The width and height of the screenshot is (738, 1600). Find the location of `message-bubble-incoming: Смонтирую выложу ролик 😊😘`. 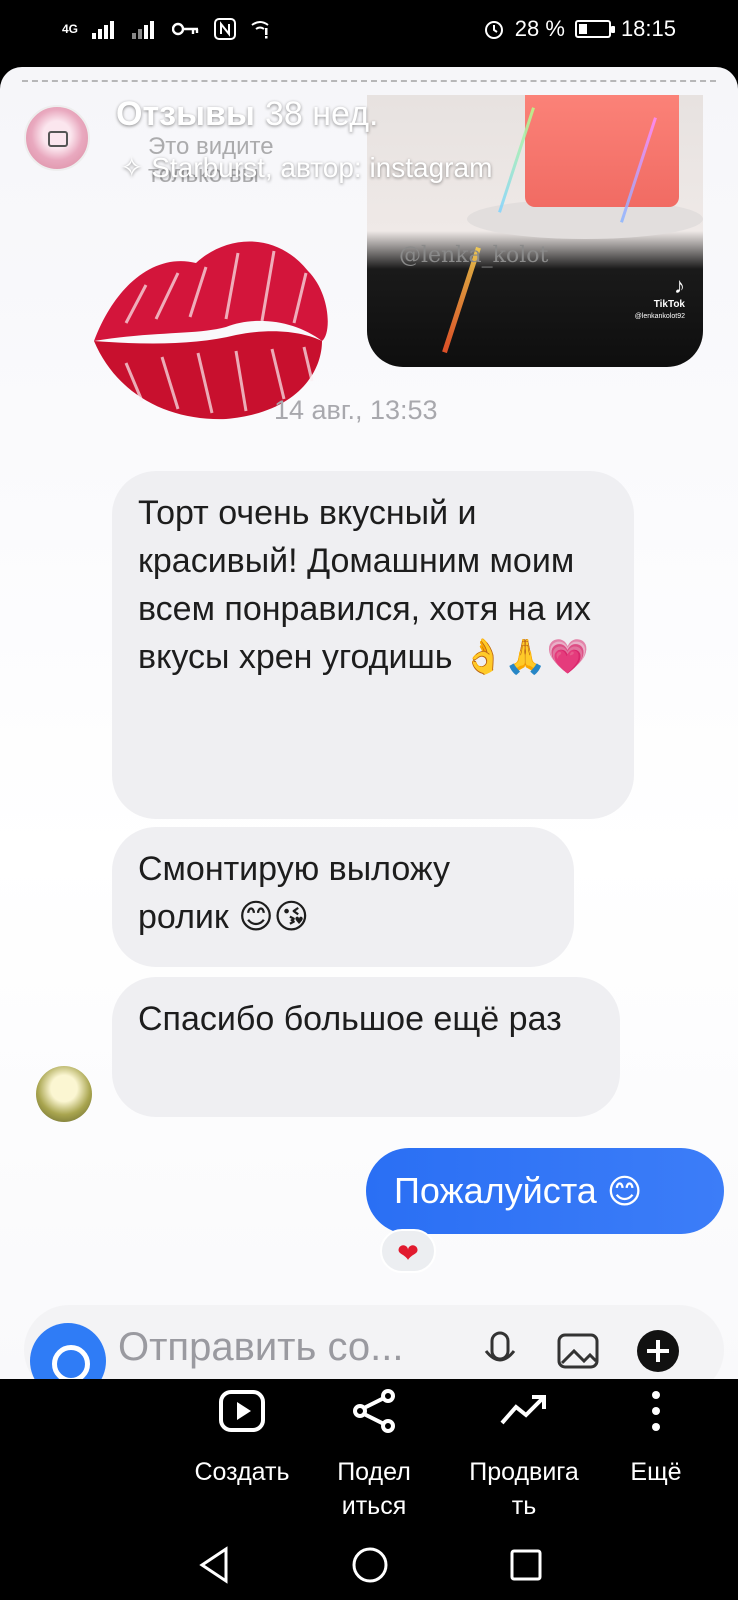

message-bubble-incoming: Смонтирую выложу ролик 😊😘 is located at coordinates (343, 897).